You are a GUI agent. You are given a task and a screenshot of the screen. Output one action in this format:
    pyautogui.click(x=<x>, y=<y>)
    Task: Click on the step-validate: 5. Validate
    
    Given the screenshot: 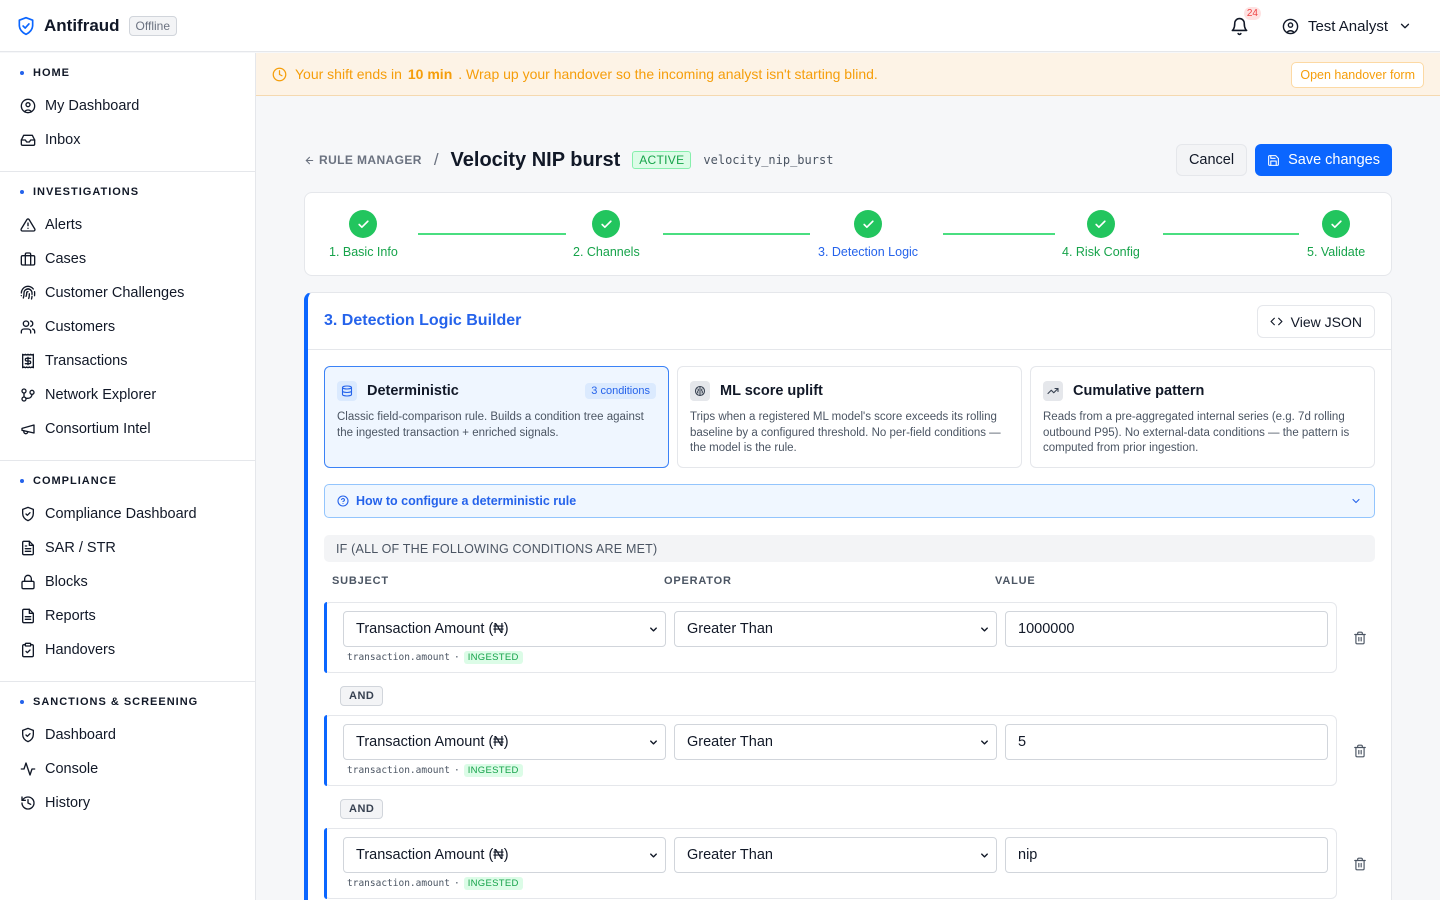 What is the action you would take?
    pyautogui.click(x=1336, y=234)
    